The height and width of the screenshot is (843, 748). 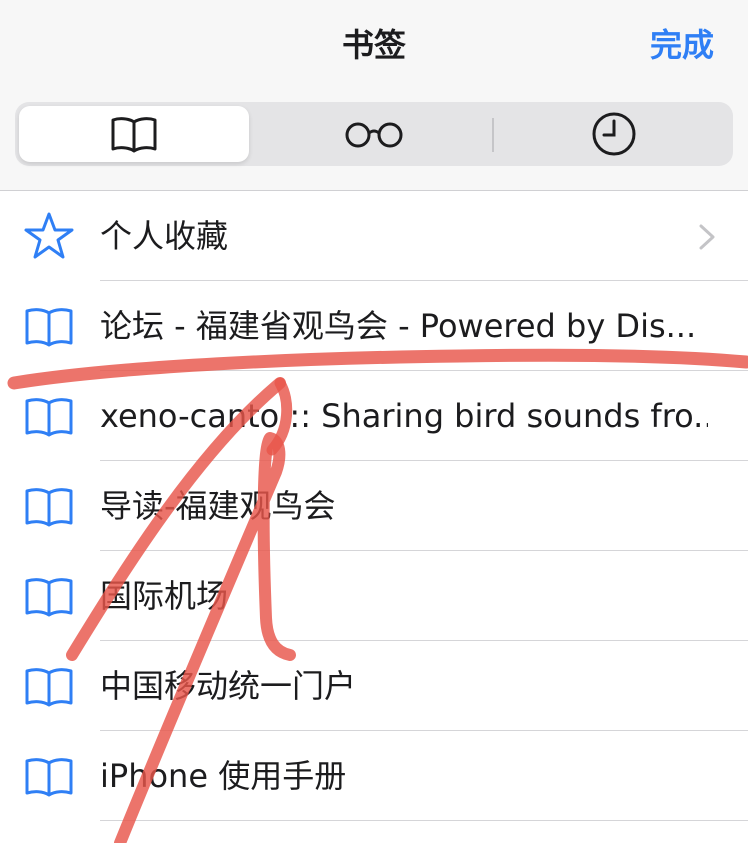 I want to click on list-item: 国际机场, so click(x=374, y=596).